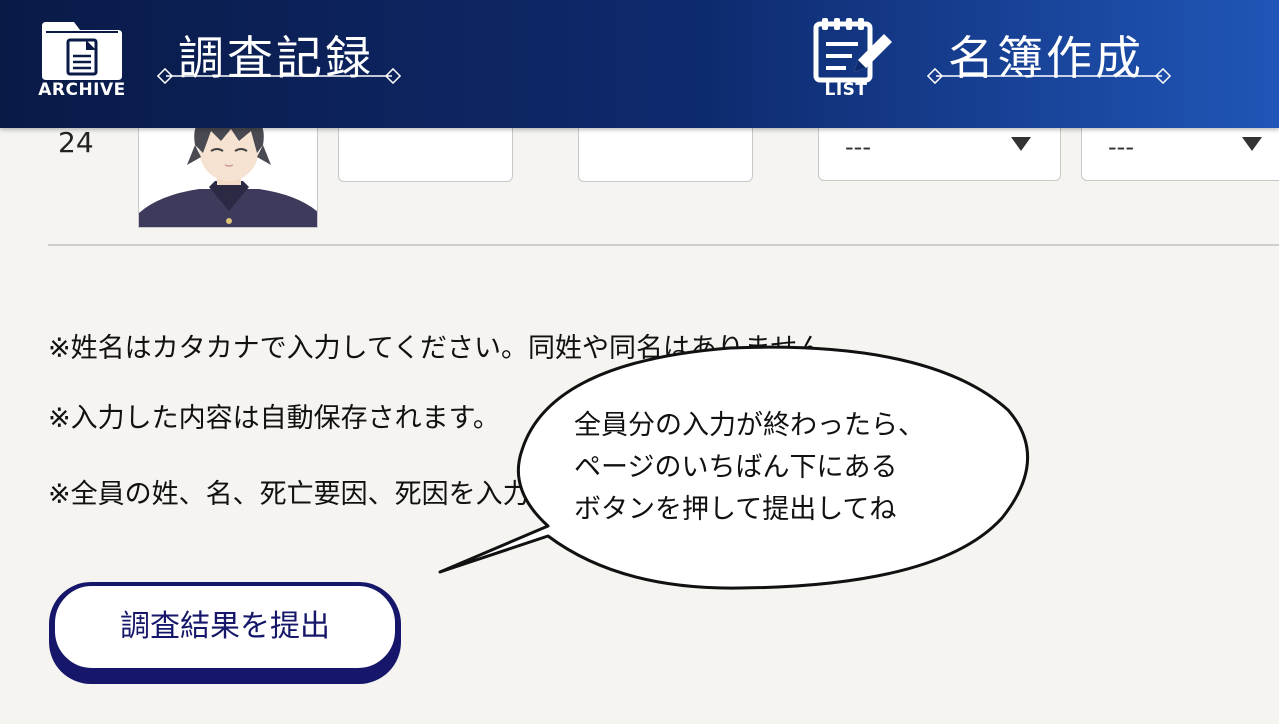 This screenshot has width=1279, height=724. Describe the element at coordinates (749, 425) in the screenshot. I see `bubble-line: 全員分の入力が終わったら、` at that location.